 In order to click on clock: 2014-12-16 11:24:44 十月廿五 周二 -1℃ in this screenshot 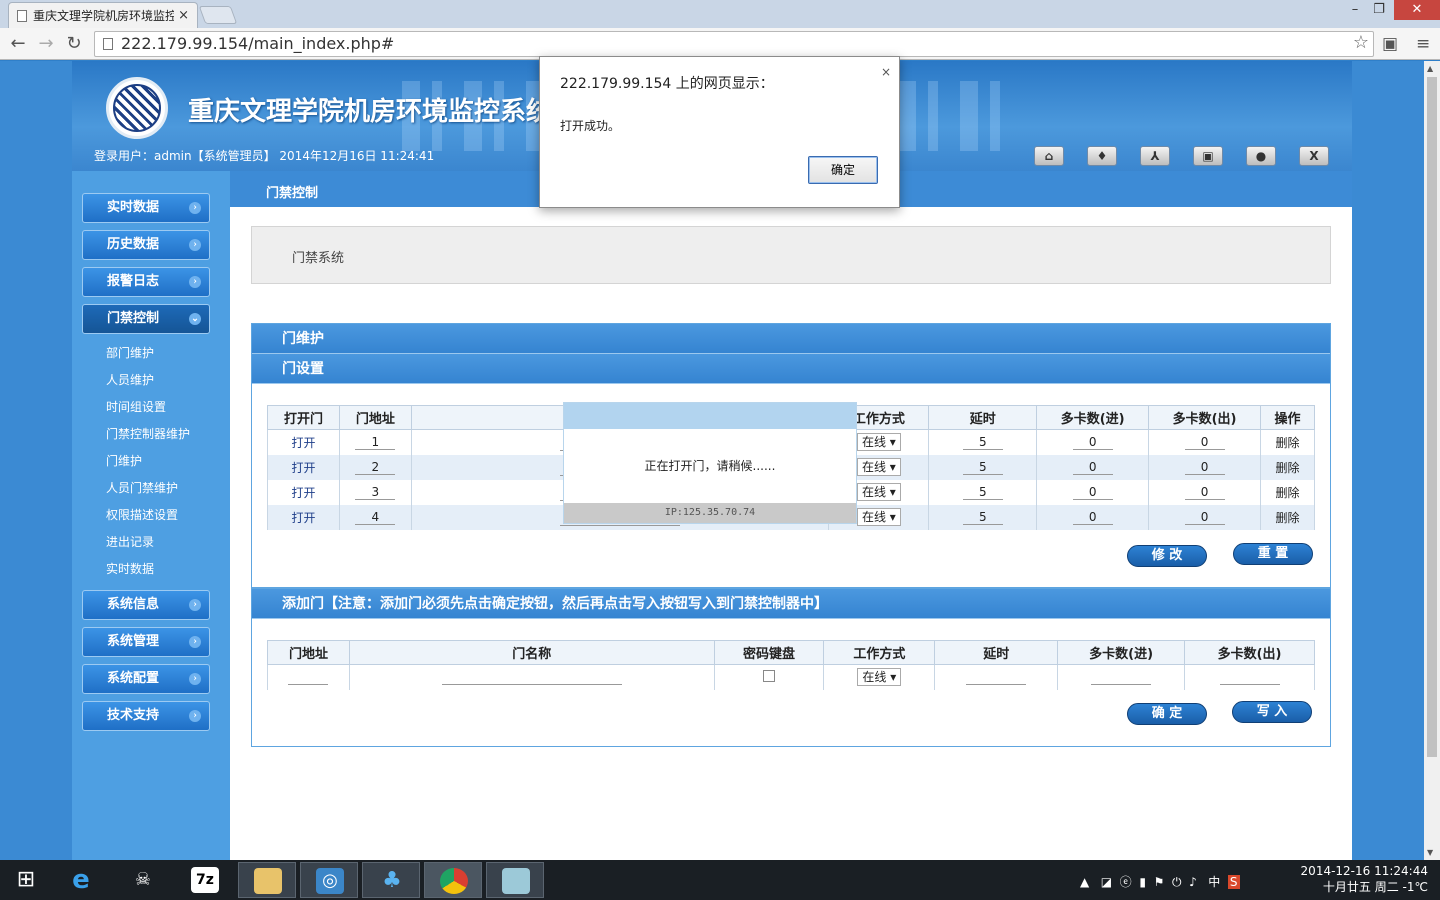, I will do `click(1364, 879)`.